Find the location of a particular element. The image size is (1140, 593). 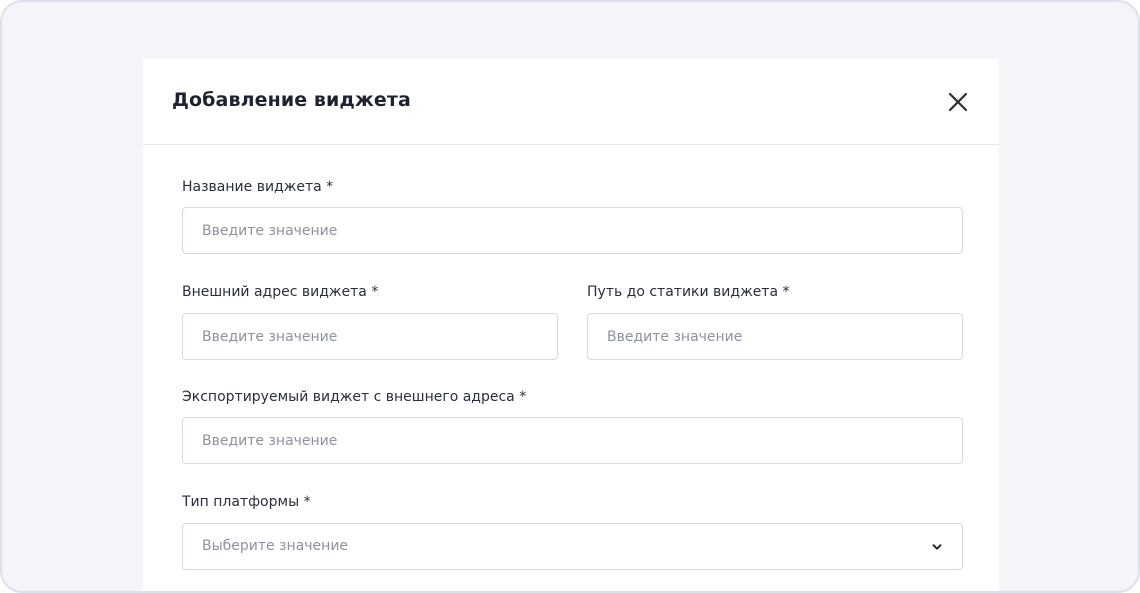

platform-type-label: Тип платформы * is located at coordinates (246, 502).